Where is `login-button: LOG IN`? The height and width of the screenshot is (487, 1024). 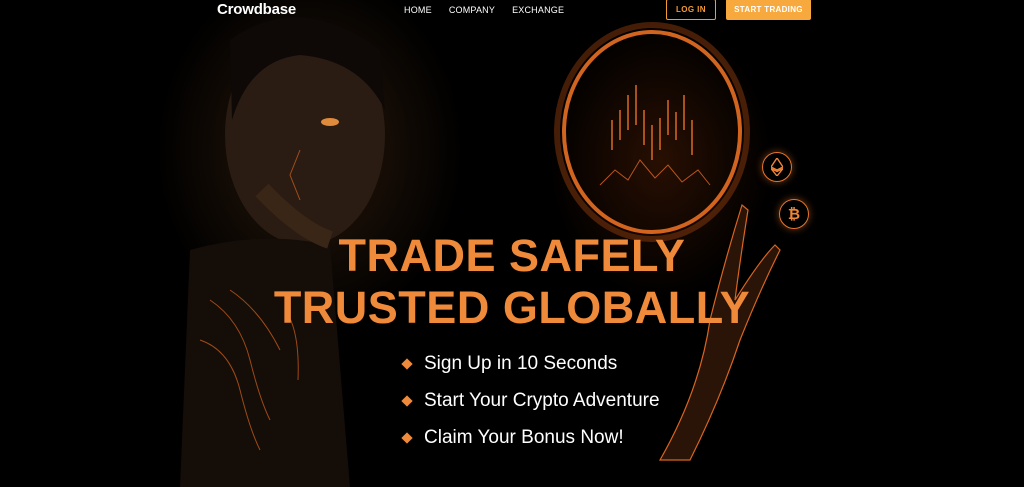 login-button: LOG IN is located at coordinates (691, 10).